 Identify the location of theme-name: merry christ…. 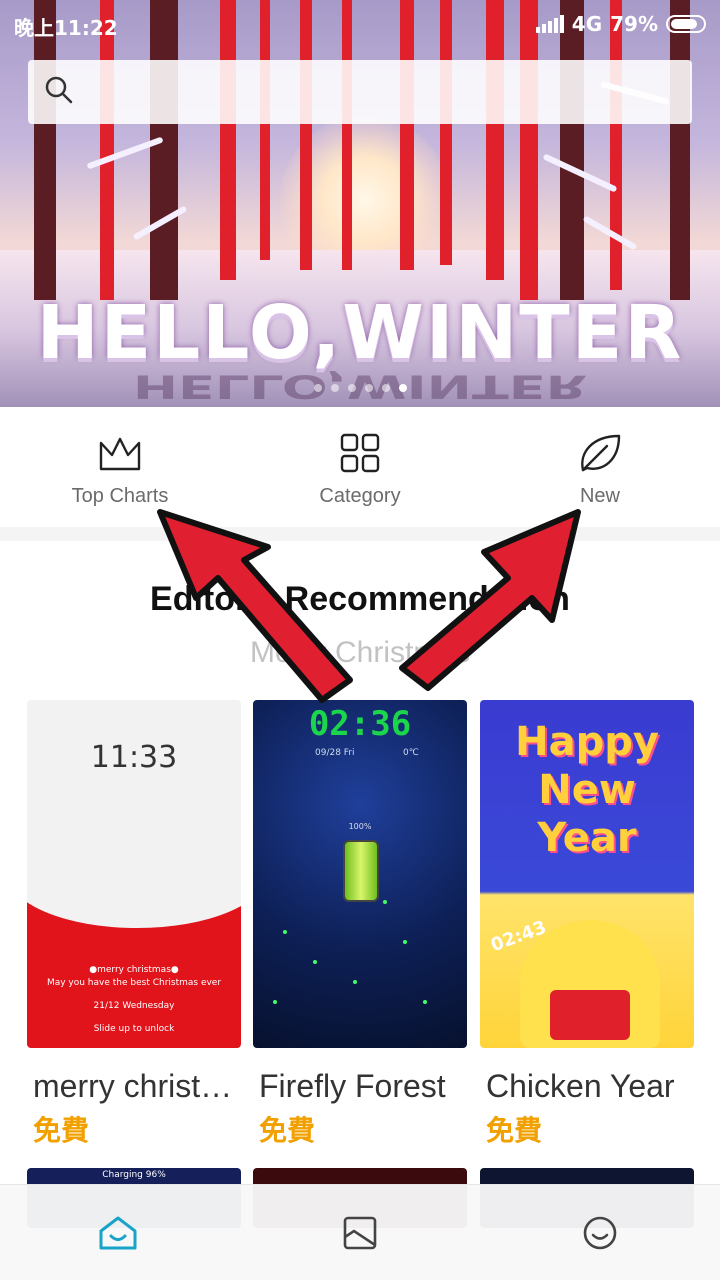
(133, 1086).